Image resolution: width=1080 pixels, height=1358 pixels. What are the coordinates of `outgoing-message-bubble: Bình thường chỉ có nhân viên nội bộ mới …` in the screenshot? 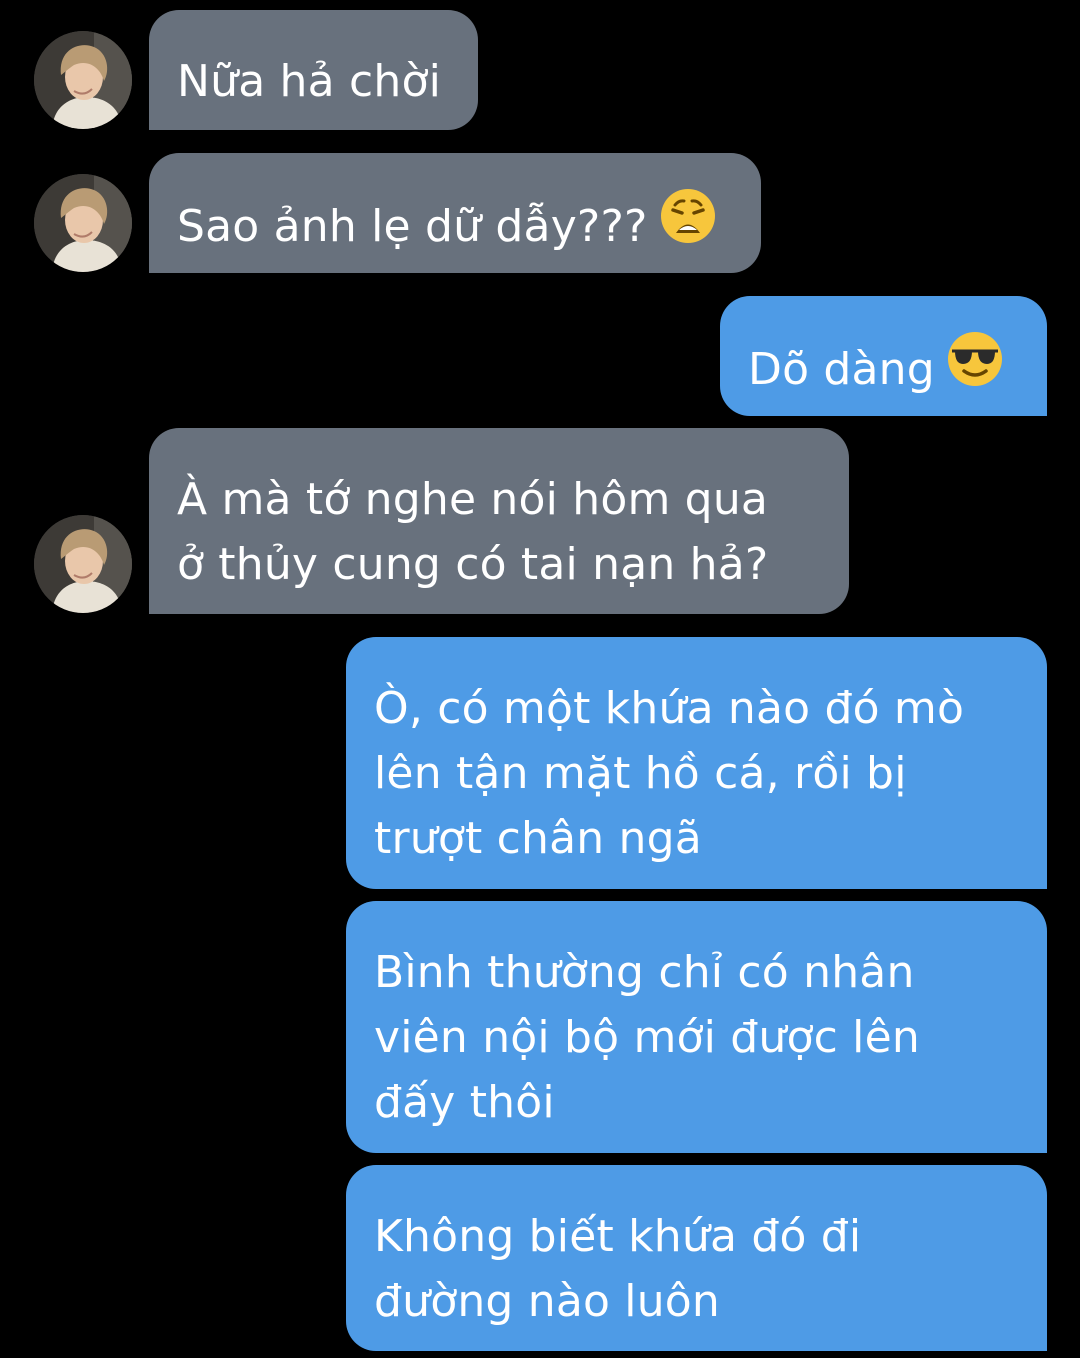 It's located at (696, 1027).